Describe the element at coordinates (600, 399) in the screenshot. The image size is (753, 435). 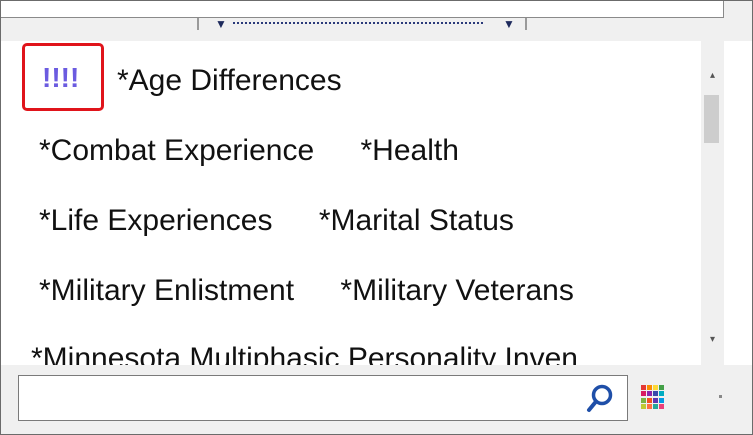
I see `search-icon` at that location.